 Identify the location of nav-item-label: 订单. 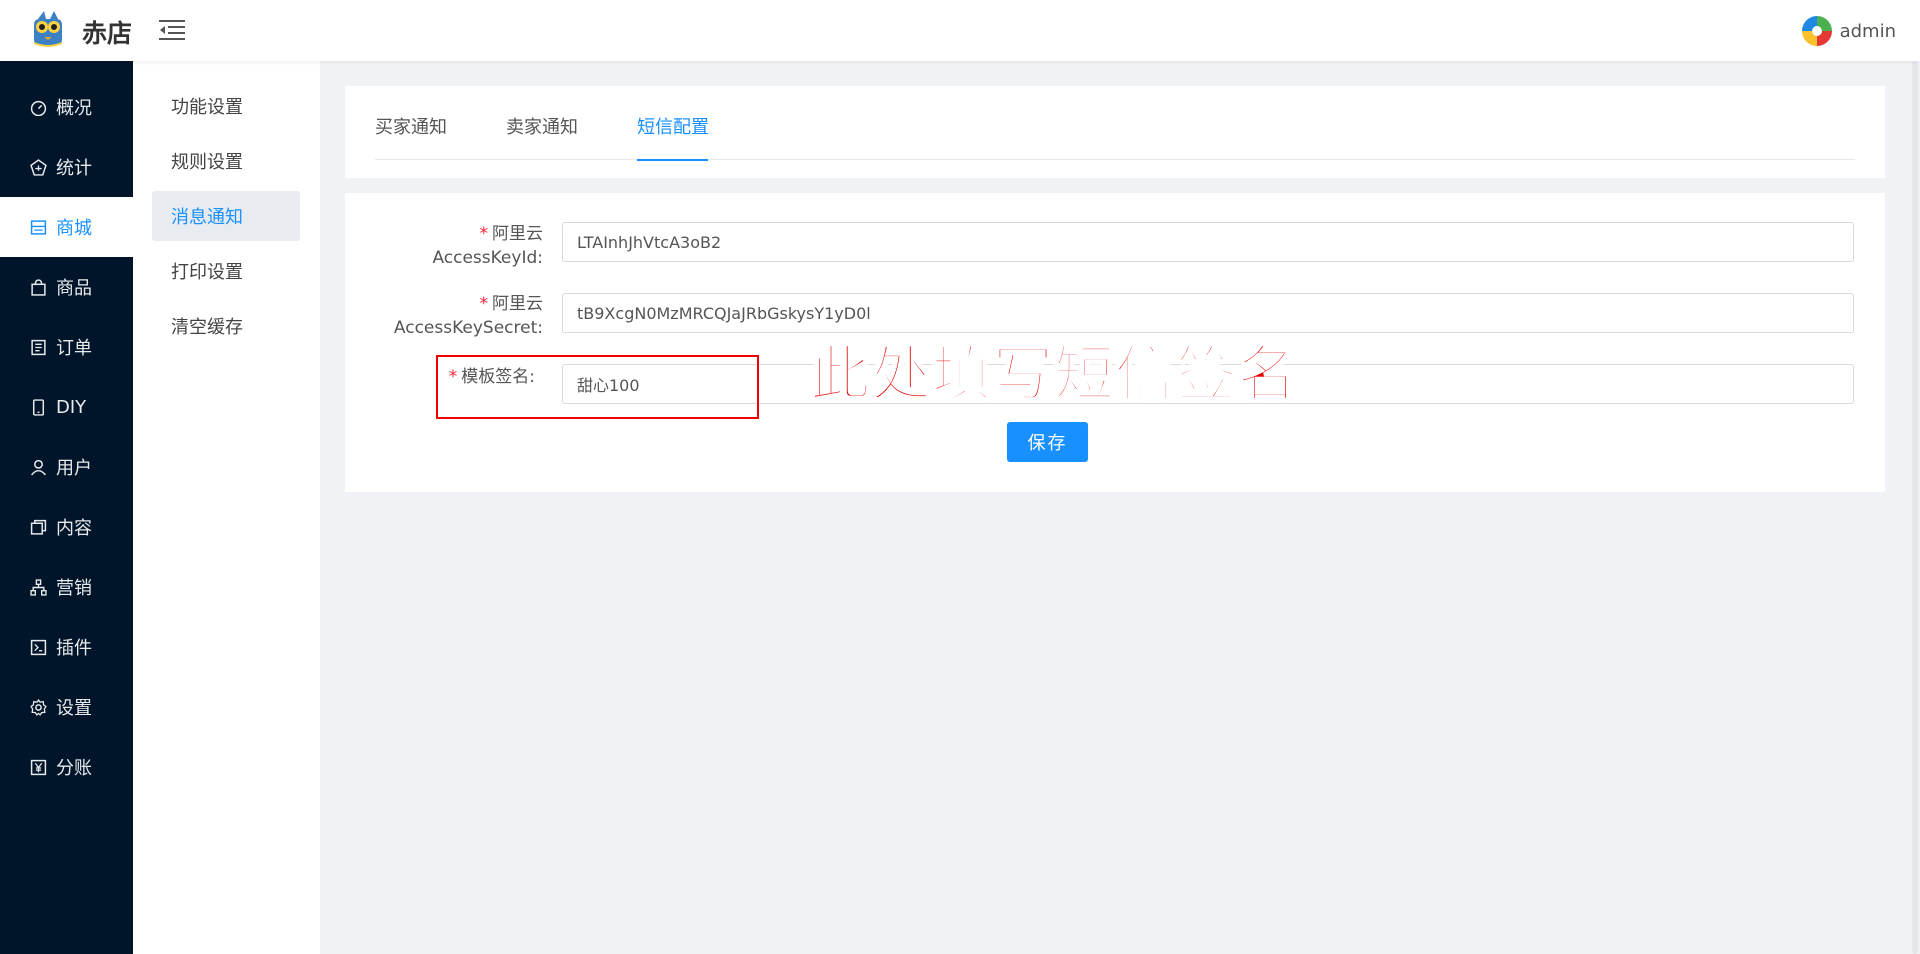
(74, 348).